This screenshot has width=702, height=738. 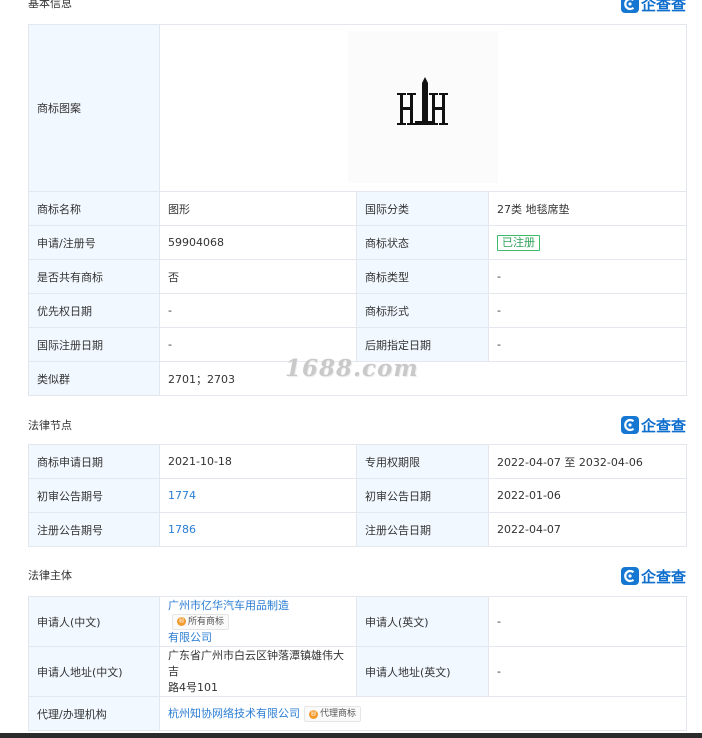 I want to click on intl-class-value: 27类 地毯席垫, so click(x=587, y=208).